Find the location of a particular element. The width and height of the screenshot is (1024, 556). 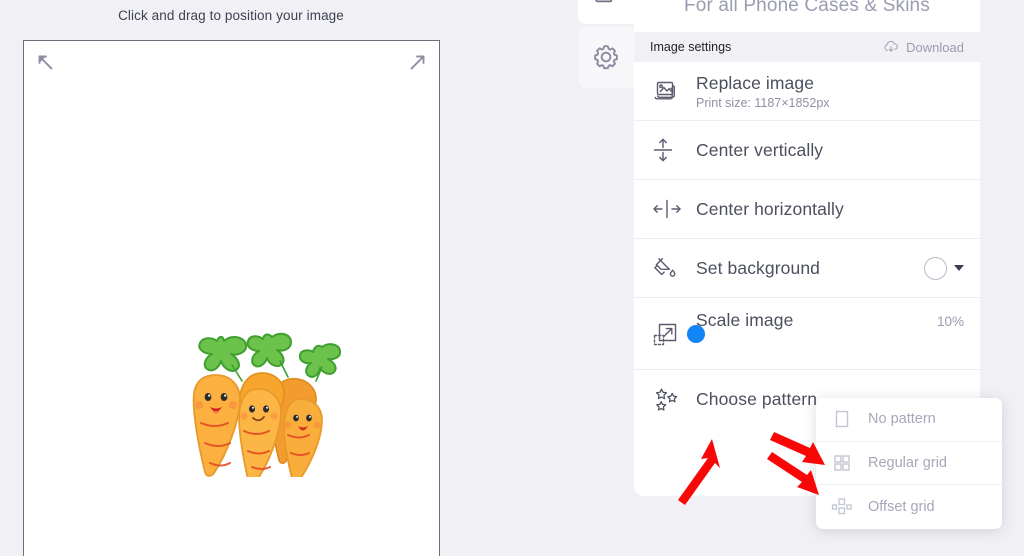

offset-grid-icon is located at coordinates (842, 507).